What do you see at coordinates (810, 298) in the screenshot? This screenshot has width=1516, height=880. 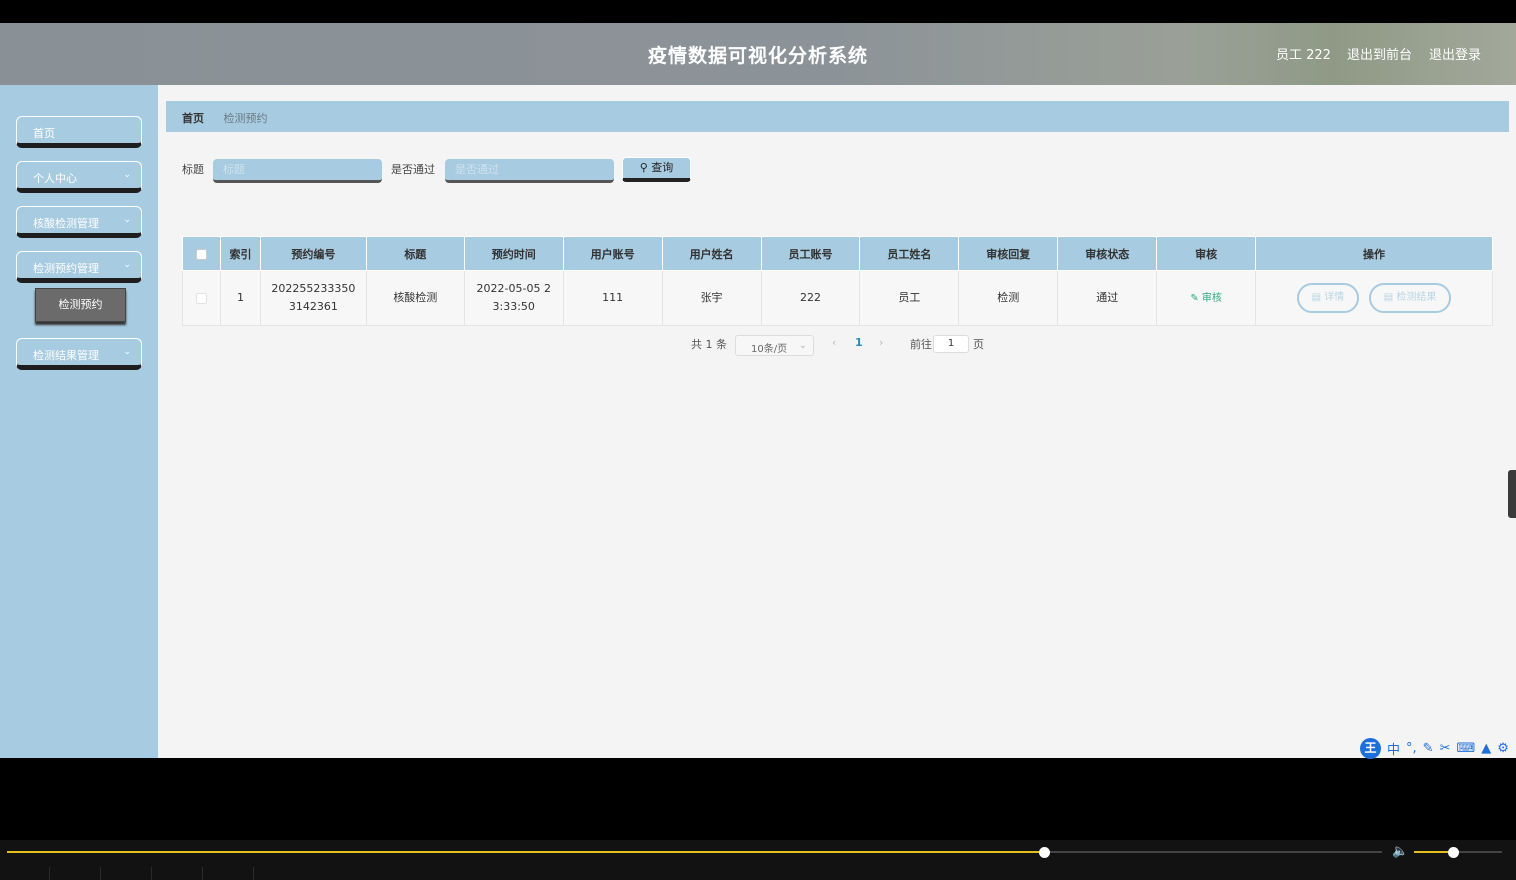 I see `cell-staff-account: 222` at bounding box center [810, 298].